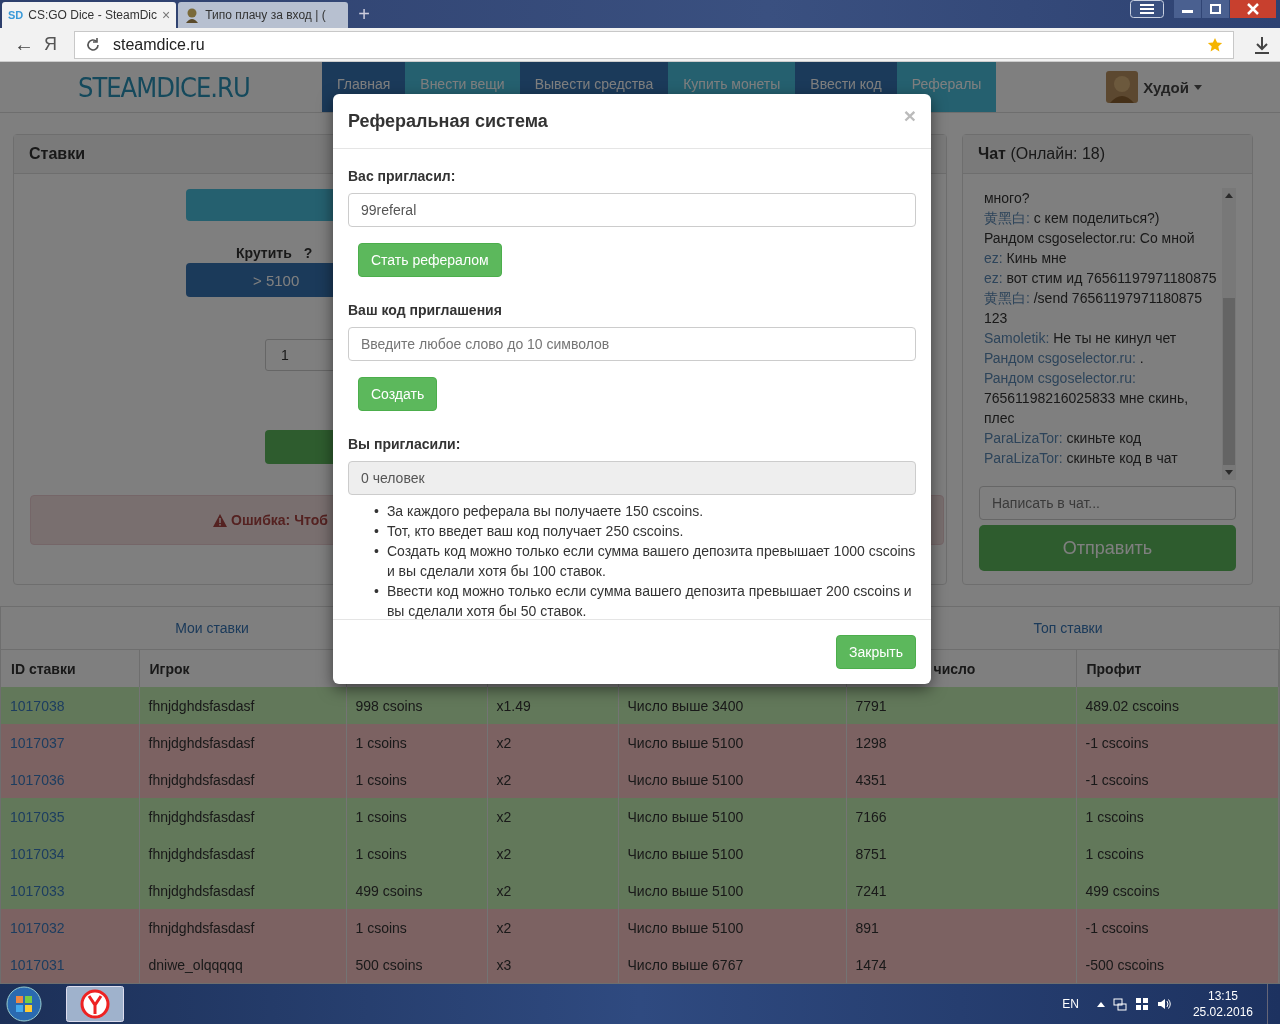 The width and height of the screenshot is (1280, 1024). Describe the element at coordinates (166, 15) in the screenshot. I see `tab-close-button: ×` at that location.